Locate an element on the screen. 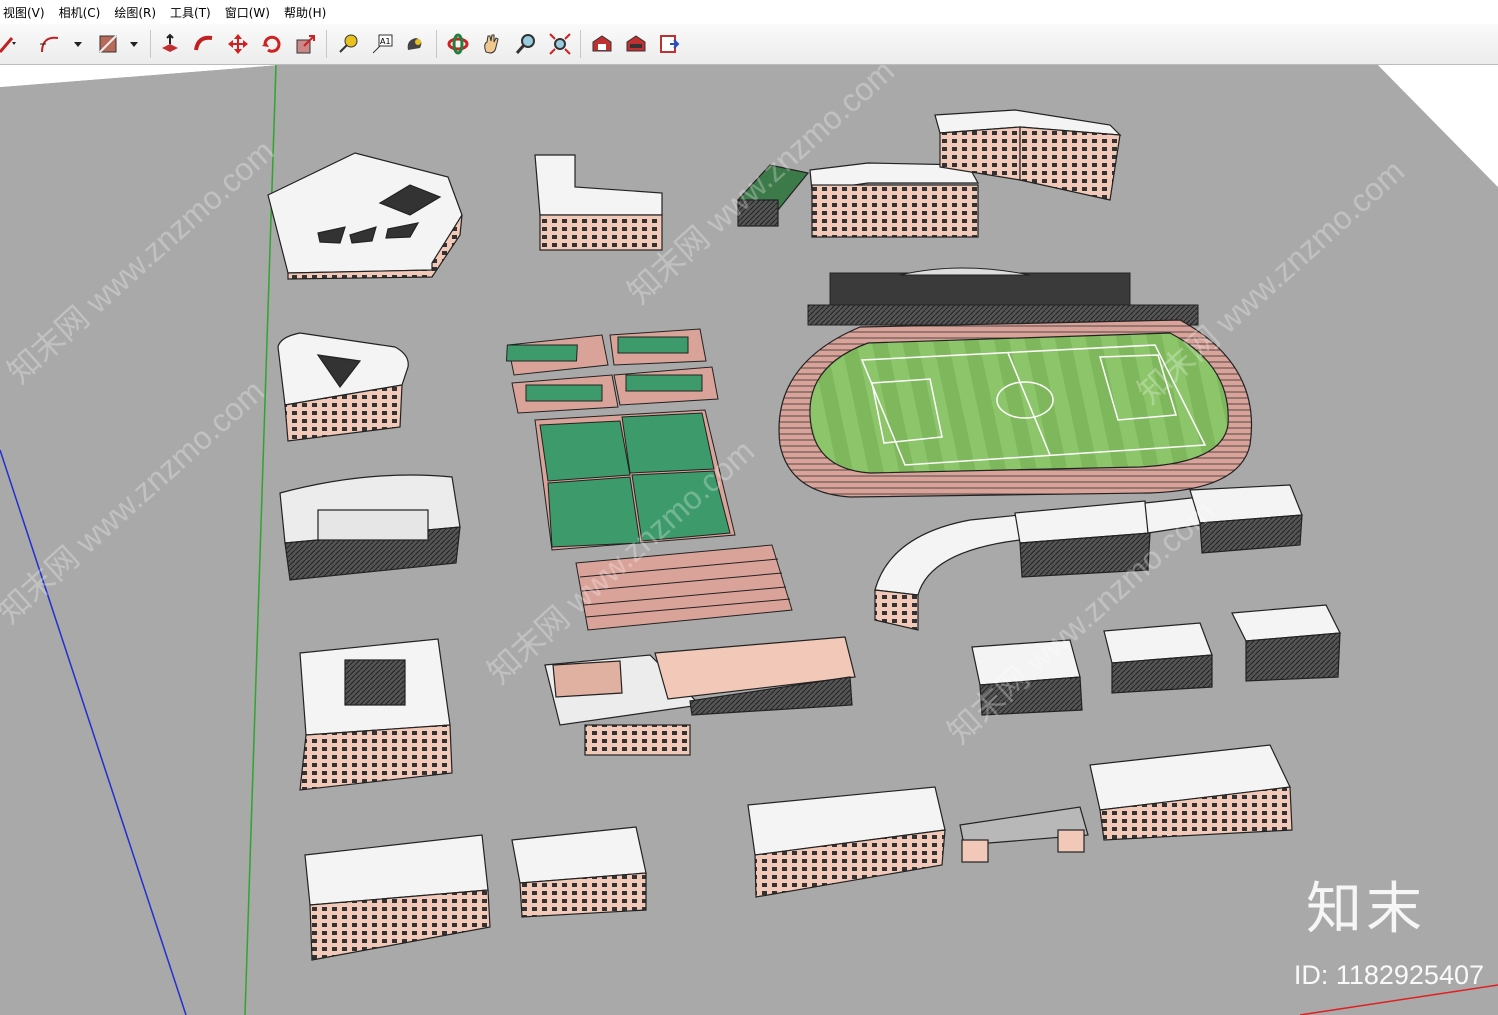 The width and height of the screenshot is (1498, 1015). square-courtyard-building is located at coordinates (376, 714).